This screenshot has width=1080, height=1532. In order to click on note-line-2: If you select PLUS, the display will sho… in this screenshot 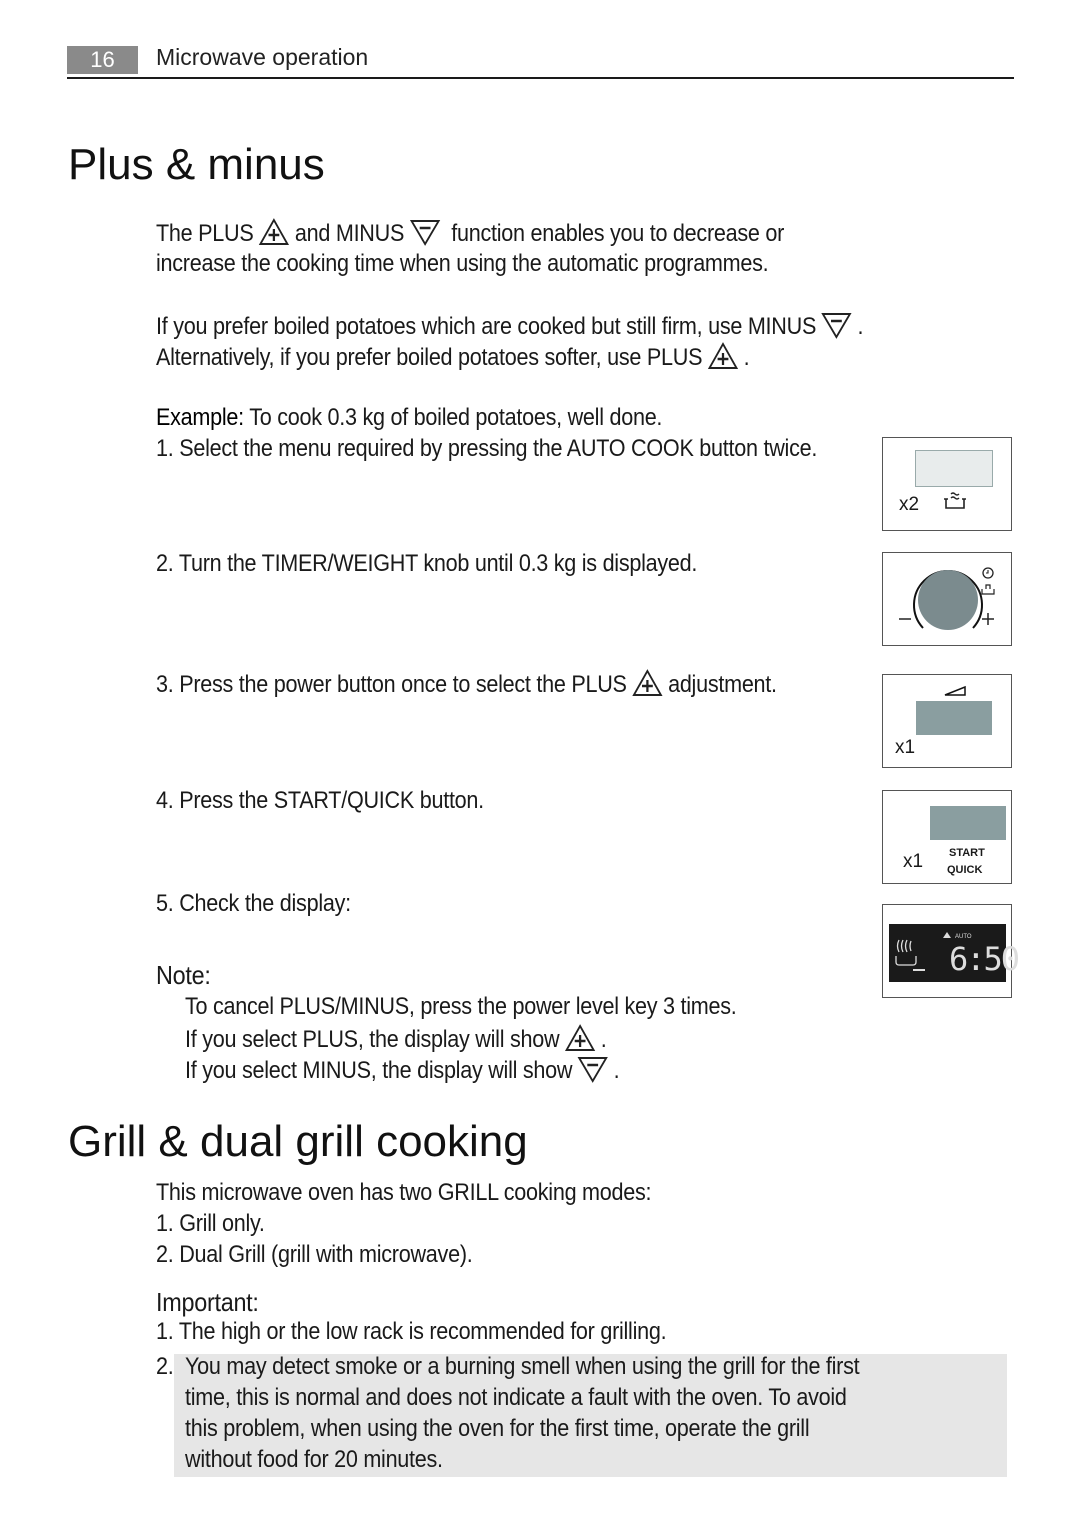, I will do `click(396, 1038)`.